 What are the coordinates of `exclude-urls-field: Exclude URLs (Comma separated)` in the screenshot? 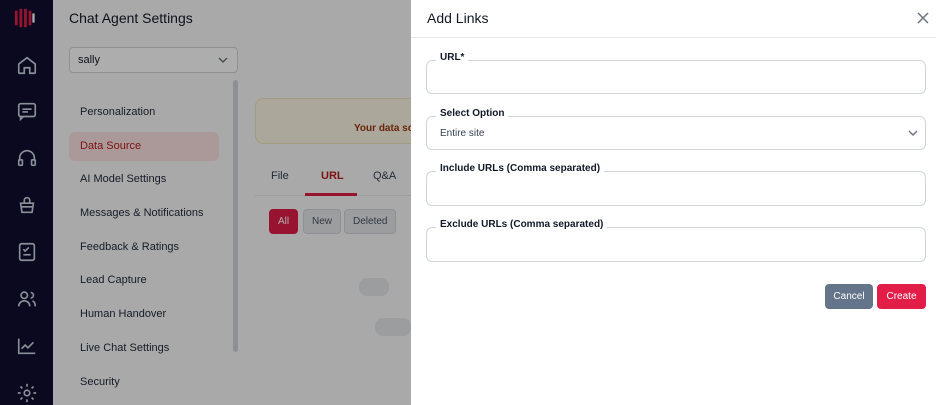 It's located at (676, 240).